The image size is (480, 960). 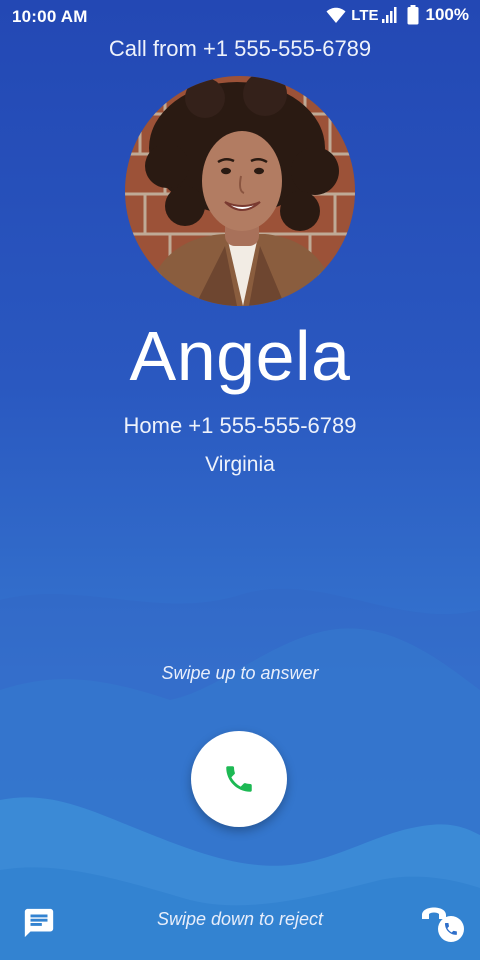 I want to click on network-type: LTE, so click(x=365, y=15).